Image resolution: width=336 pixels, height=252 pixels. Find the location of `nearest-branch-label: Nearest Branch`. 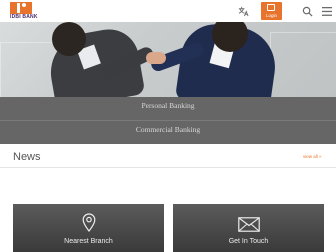

nearest-branch-label: Nearest Branch is located at coordinates (88, 241).